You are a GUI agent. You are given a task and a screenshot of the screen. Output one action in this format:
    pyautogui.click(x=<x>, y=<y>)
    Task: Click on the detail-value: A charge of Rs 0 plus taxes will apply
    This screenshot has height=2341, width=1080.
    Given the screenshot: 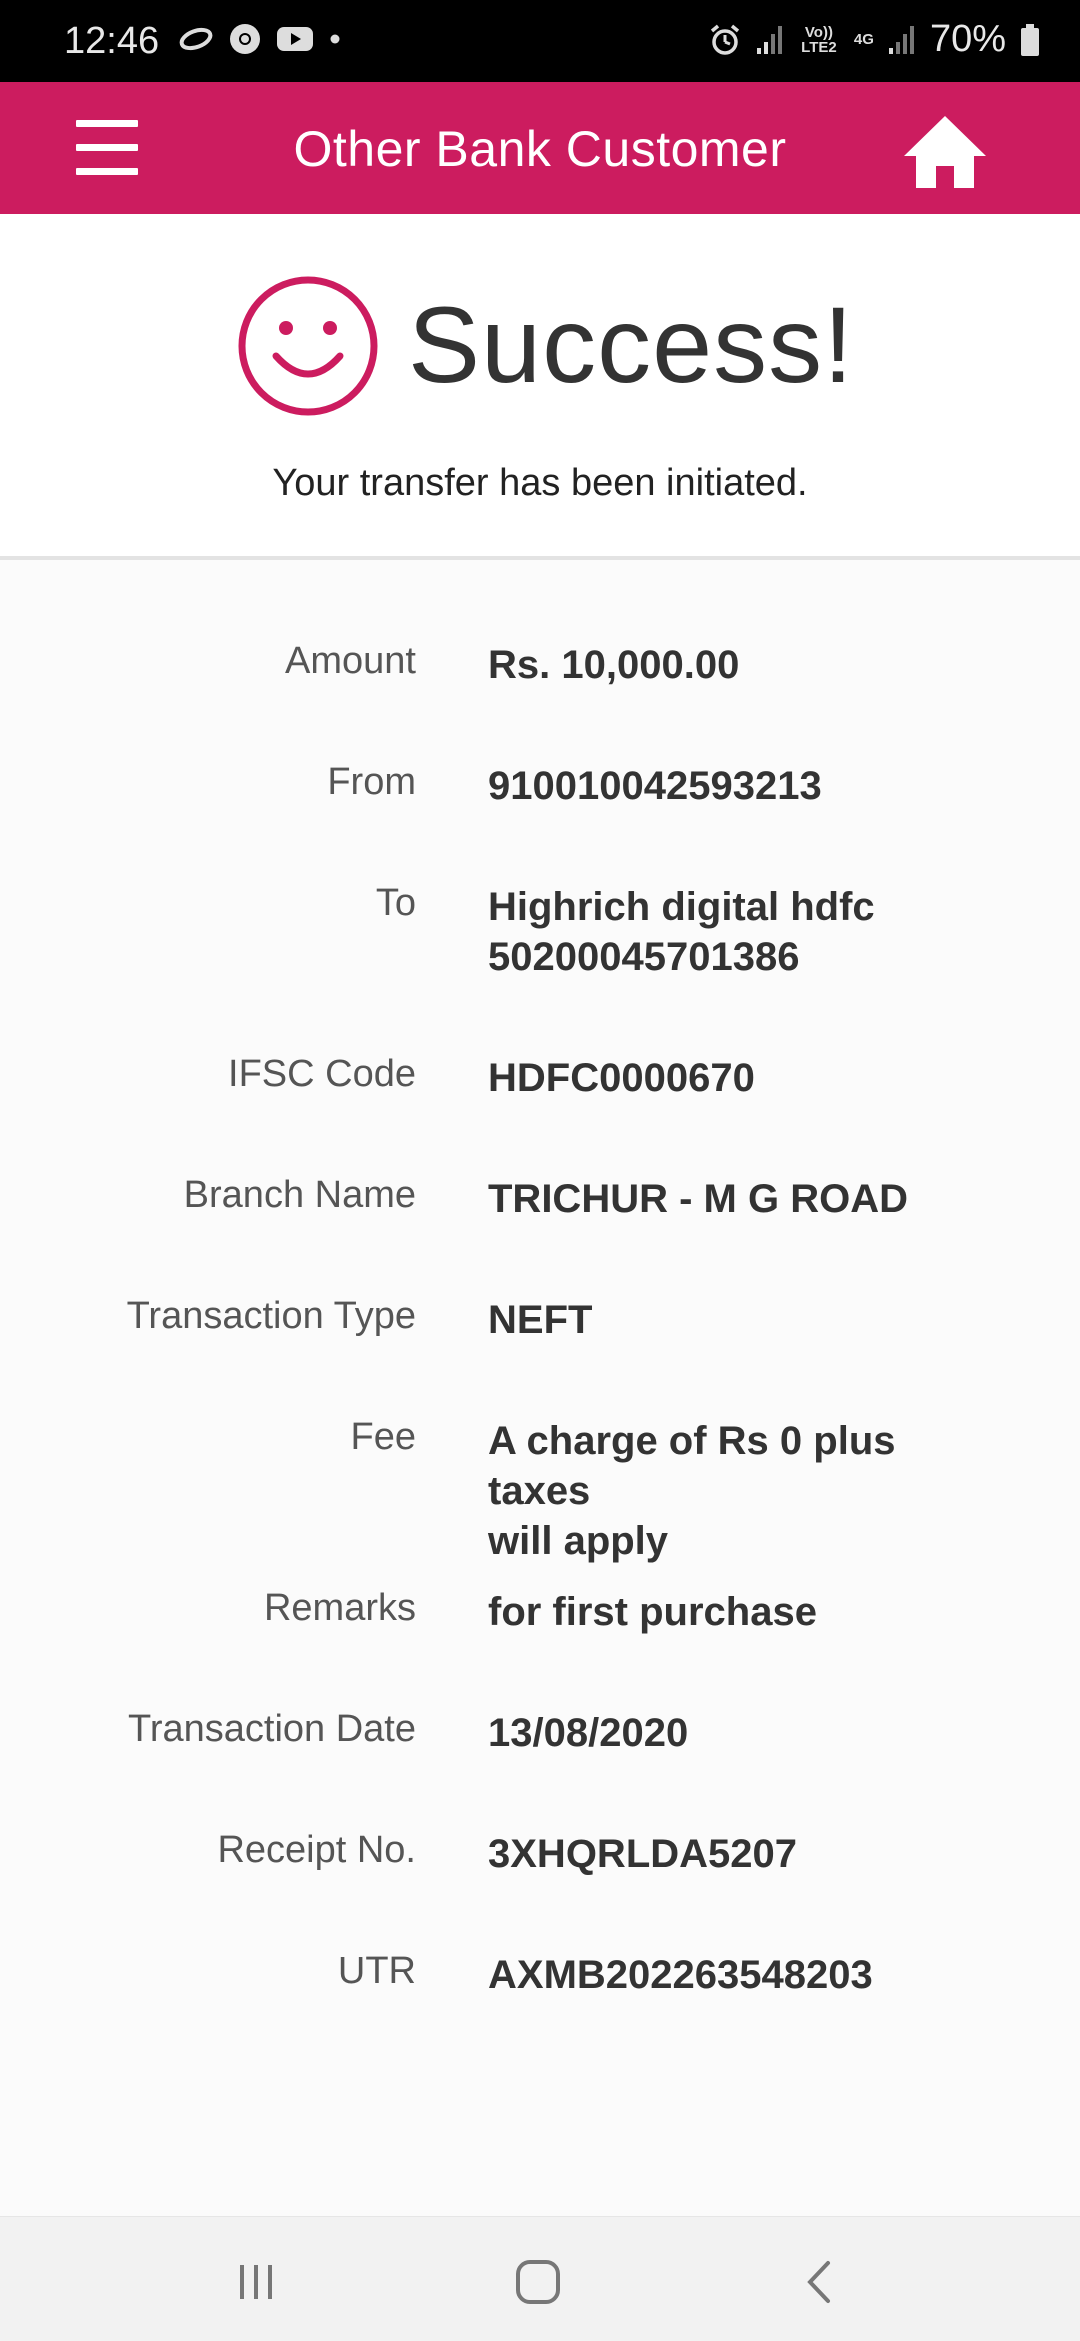 What is the action you would take?
    pyautogui.click(x=692, y=1491)
    